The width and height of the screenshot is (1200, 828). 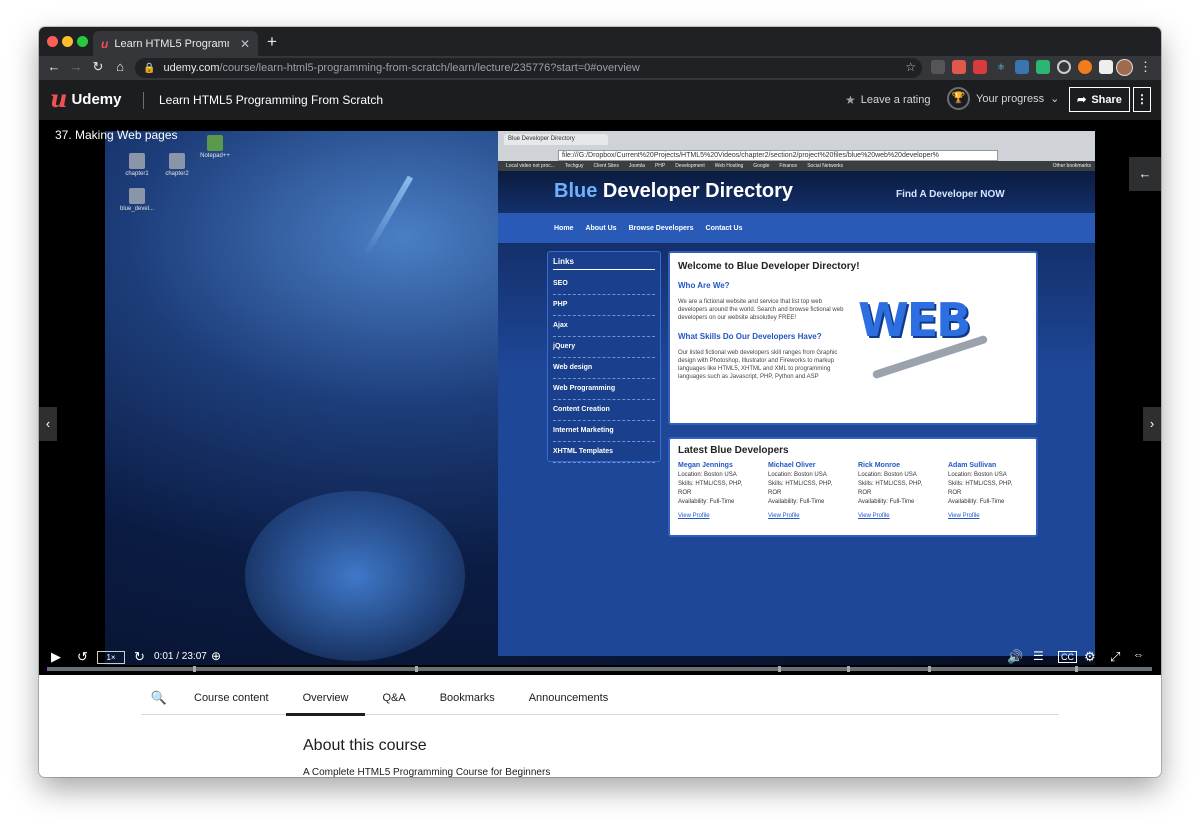 I want to click on logo-text: Udemy, so click(x=96, y=99).